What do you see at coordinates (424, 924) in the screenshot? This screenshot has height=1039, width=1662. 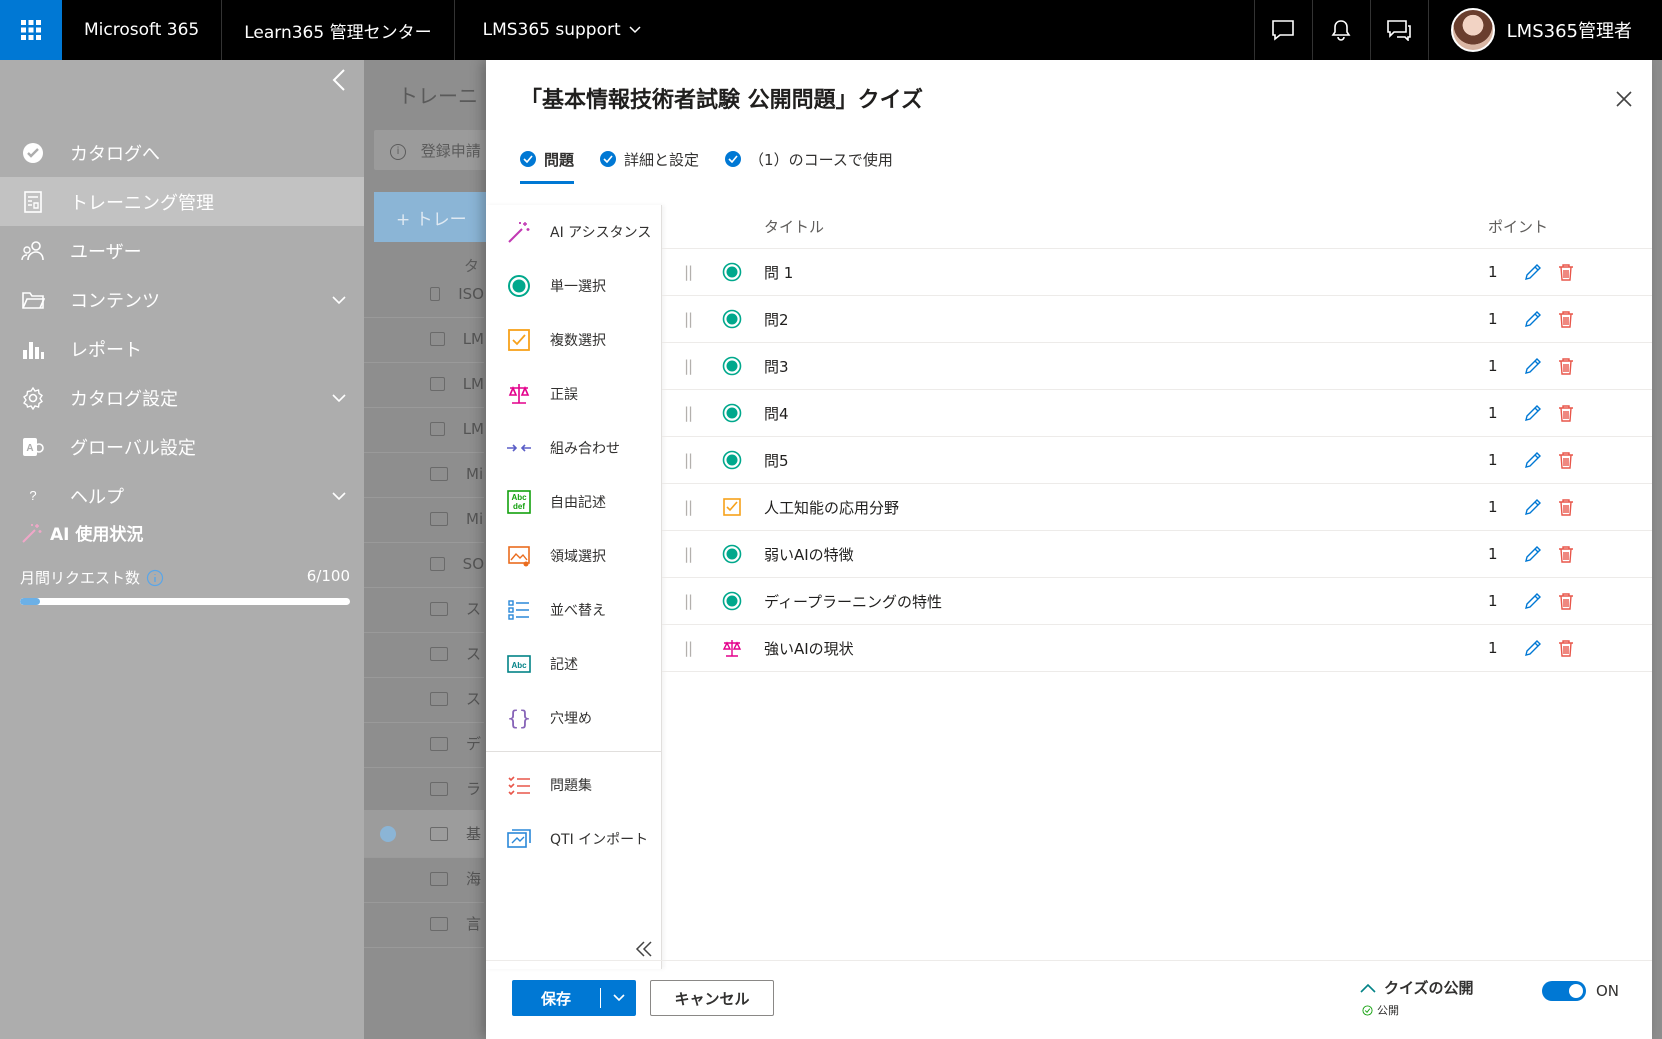 I see `table-row: 言` at bounding box center [424, 924].